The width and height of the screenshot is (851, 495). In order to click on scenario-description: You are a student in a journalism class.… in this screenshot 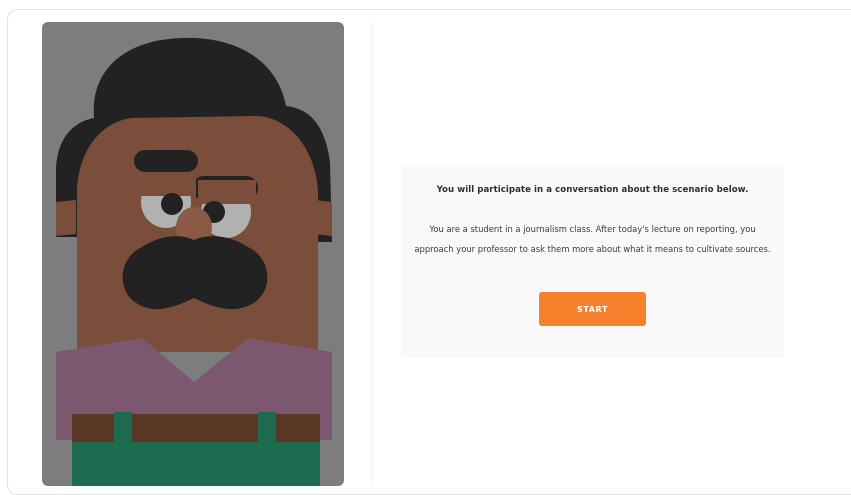, I will do `click(592, 239)`.